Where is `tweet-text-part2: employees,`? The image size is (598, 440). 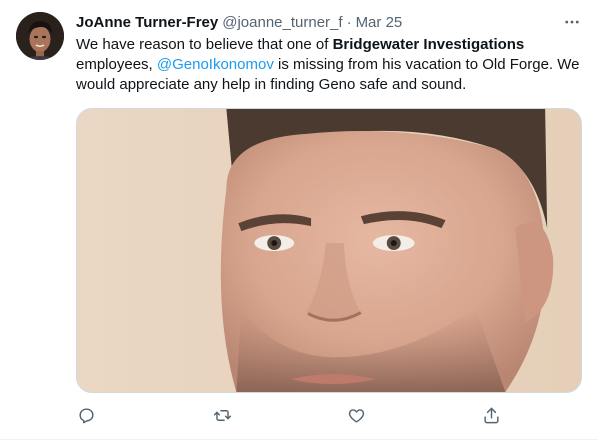
tweet-text-part2: employees, is located at coordinates (116, 64).